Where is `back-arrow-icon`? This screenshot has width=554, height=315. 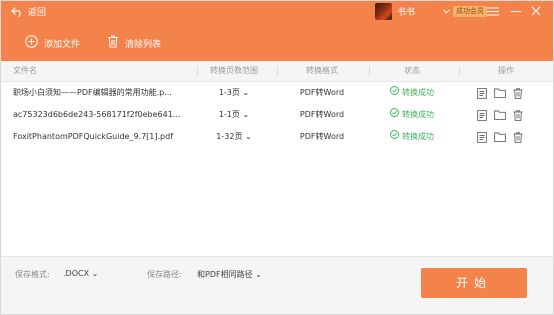 back-arrow-icon is located at coordinates (17, 11).